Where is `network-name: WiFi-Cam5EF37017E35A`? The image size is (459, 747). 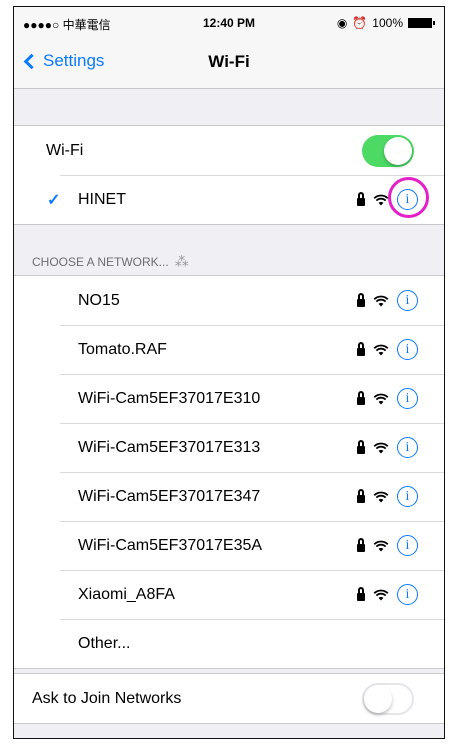 network-name: WiFi-Cam5EF37017E35A is located at coordinates (170, 545).